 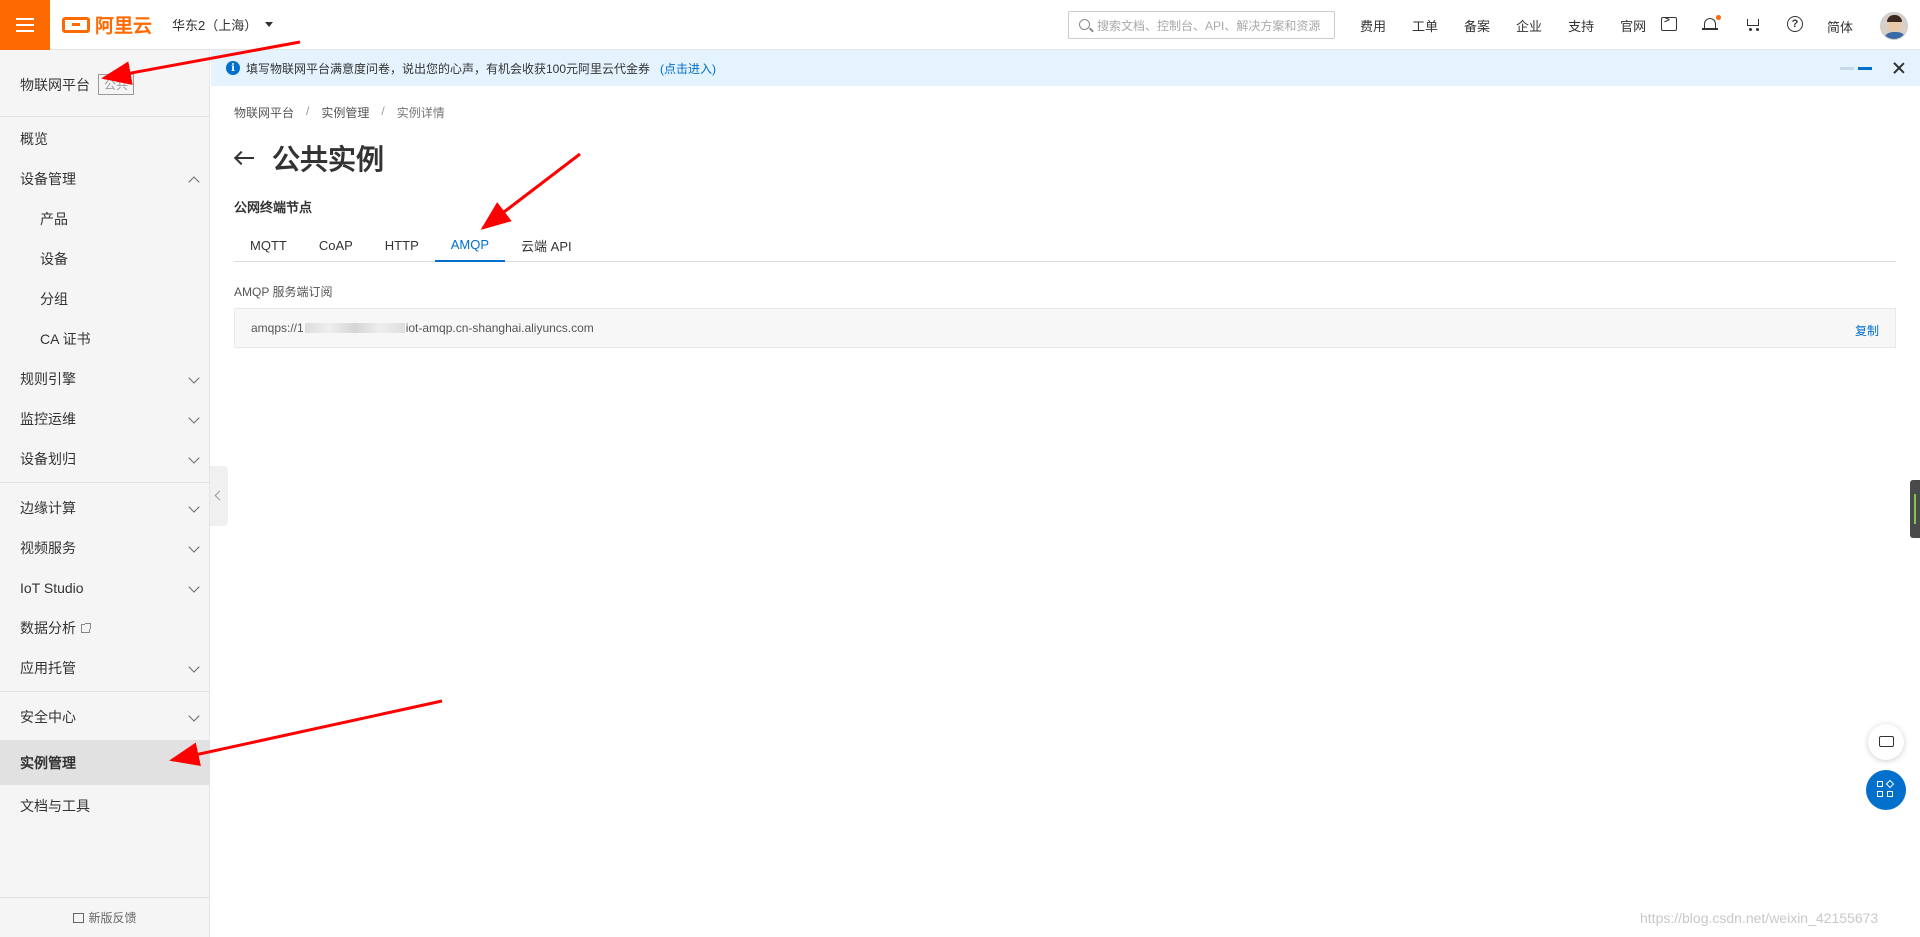 I want to click on tab-coap: CoAP, so click(x=336, y=245).